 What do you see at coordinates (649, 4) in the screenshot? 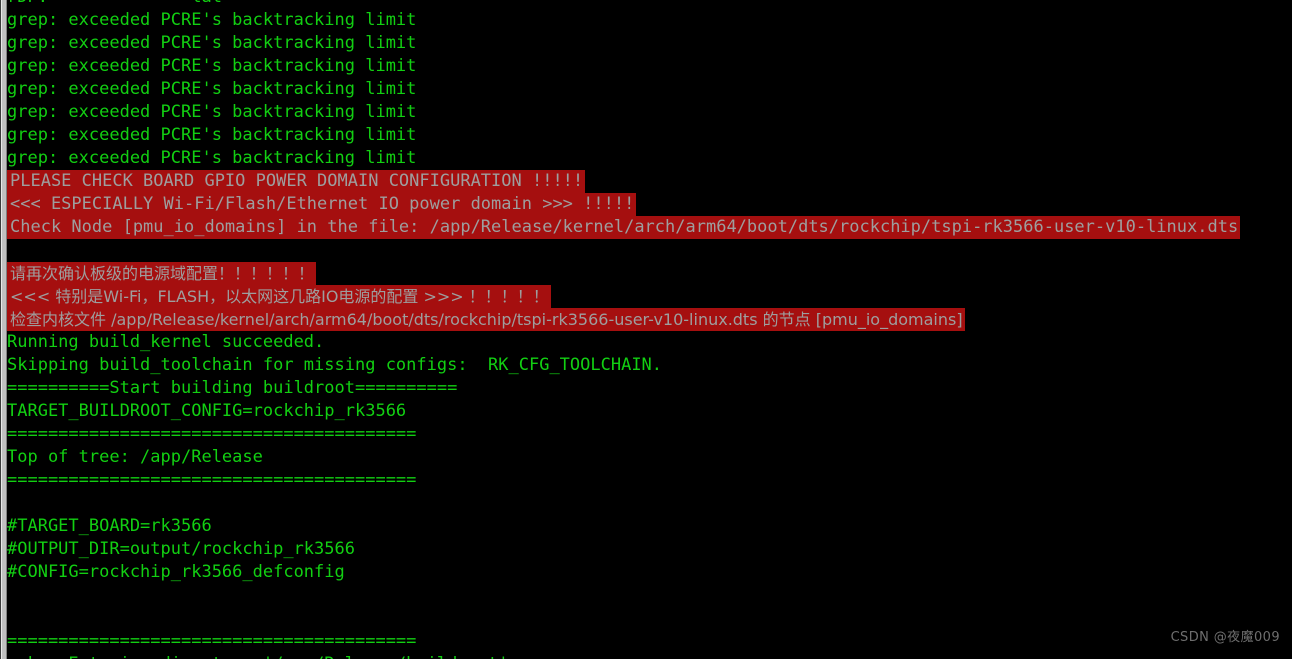
I see `terminal-line-clipped-top: rDP: lat` at bounding box center [649, 4].